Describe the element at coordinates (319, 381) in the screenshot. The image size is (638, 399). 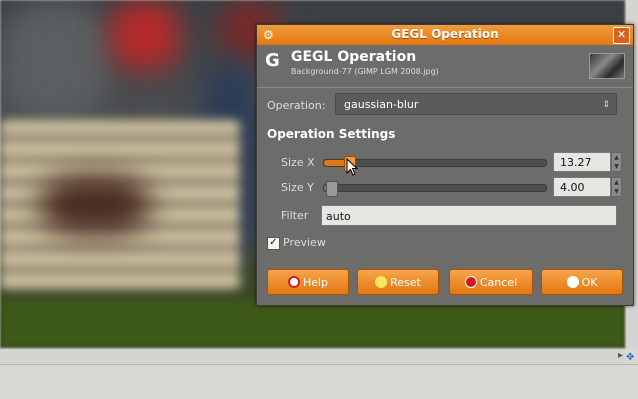
I see `status-bar` at that location.